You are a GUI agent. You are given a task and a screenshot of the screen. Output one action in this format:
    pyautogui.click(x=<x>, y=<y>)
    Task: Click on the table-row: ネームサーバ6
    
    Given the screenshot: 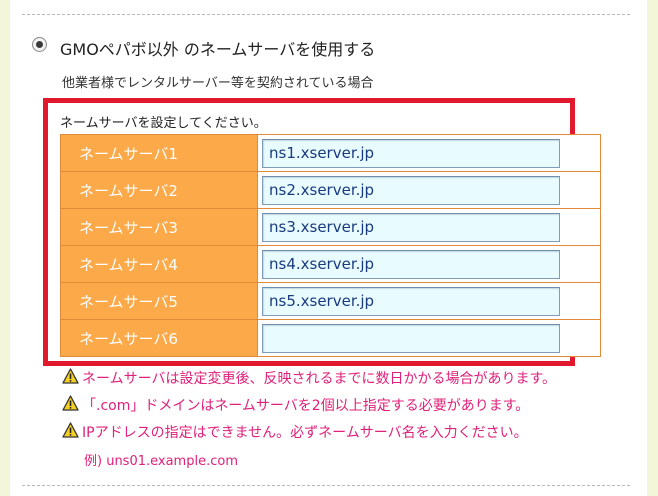 What is the action you would take?
    pyautogui.click(x=330, y=338)
    